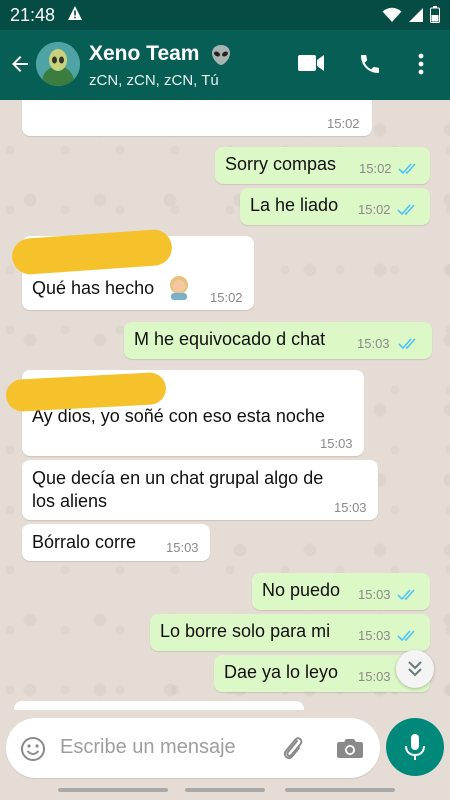 The width and height of the screenshot is (450, 800). What do you see at coordinates (148, 747) in the screenshot?
I see `message-input-placeholder: Escribe un mensaje` at bounding box center [148, 747].